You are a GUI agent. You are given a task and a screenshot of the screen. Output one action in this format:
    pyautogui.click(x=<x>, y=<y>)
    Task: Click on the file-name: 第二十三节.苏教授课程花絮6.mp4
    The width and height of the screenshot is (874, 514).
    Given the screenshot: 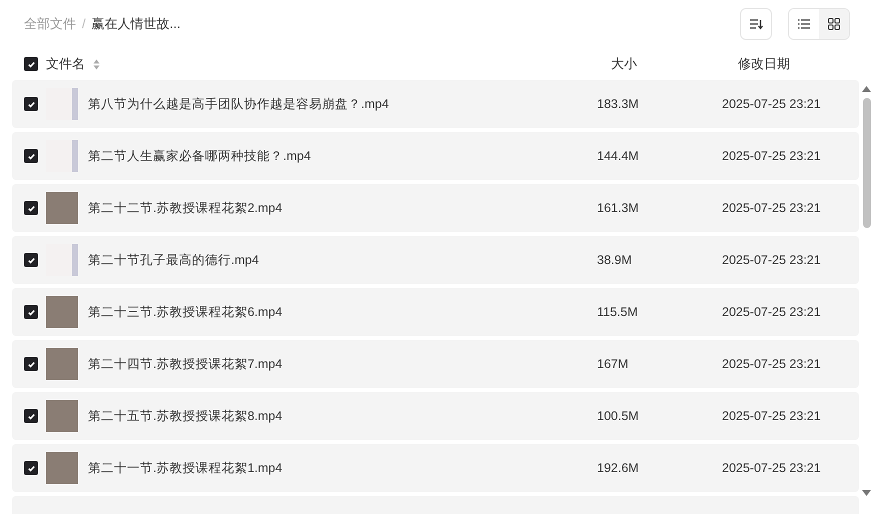 What is the action you would take?
    pyautogui.click(x=186, y=312)
    